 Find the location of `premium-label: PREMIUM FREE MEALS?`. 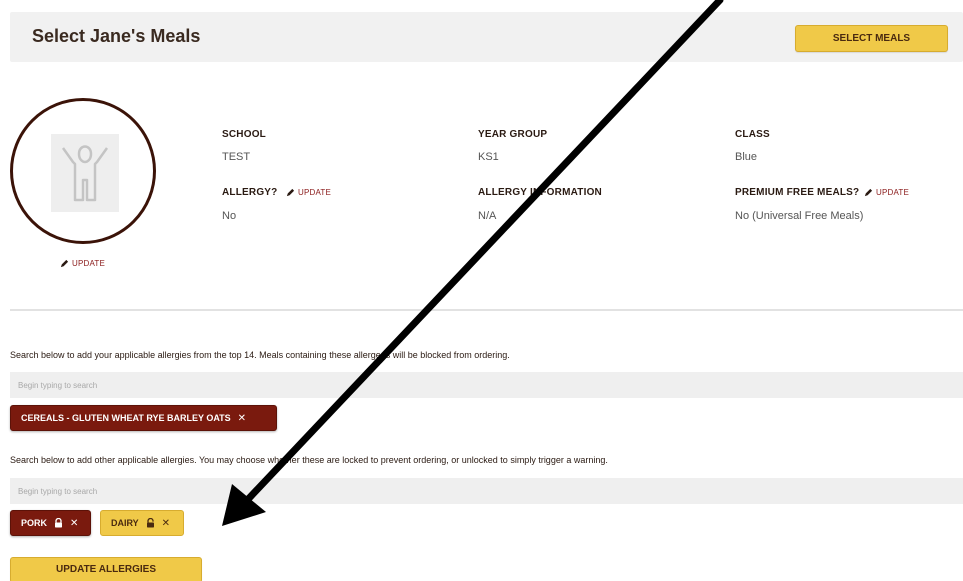

premium-label: PREMIUM FREE MEALS? is located at coordinates (797, 192).